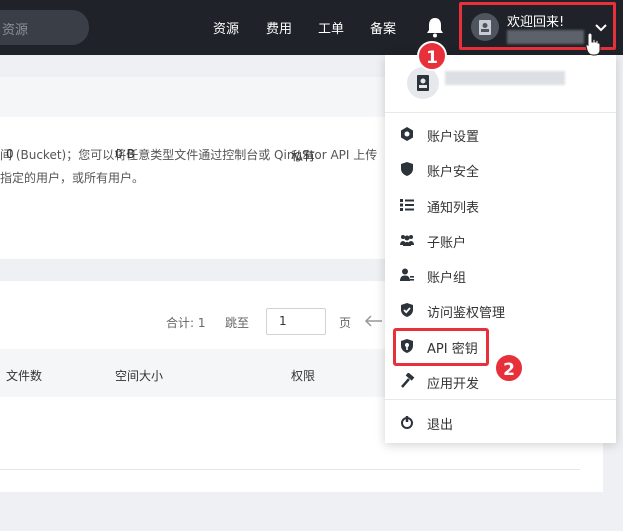  Describe the element at coordinates (453, 137) in the screenshot. I see `menu-item-label: 账户设置` at that location.